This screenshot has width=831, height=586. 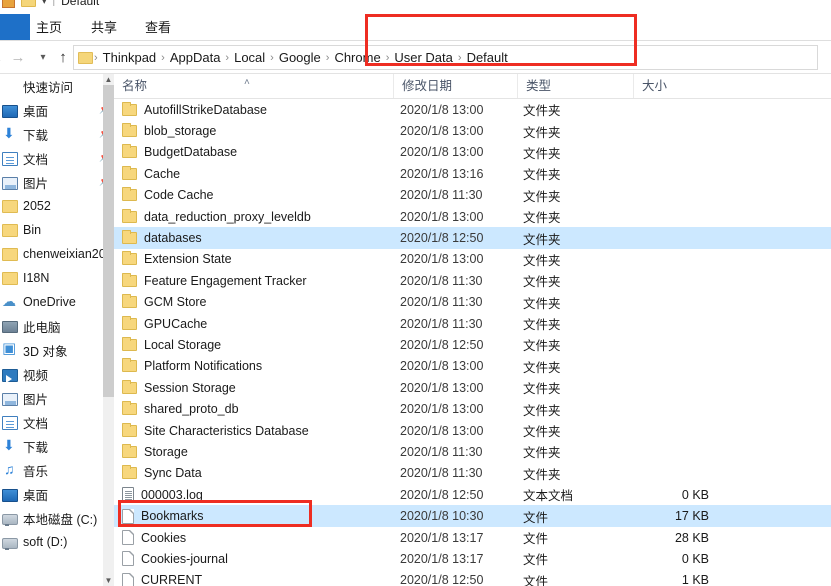 What do you see at coordinates (472, 323) in the screenshot?
I see `table-row: GPUCache 2020/1/8 11:30 文件夹` at bounding box center [472, 323].